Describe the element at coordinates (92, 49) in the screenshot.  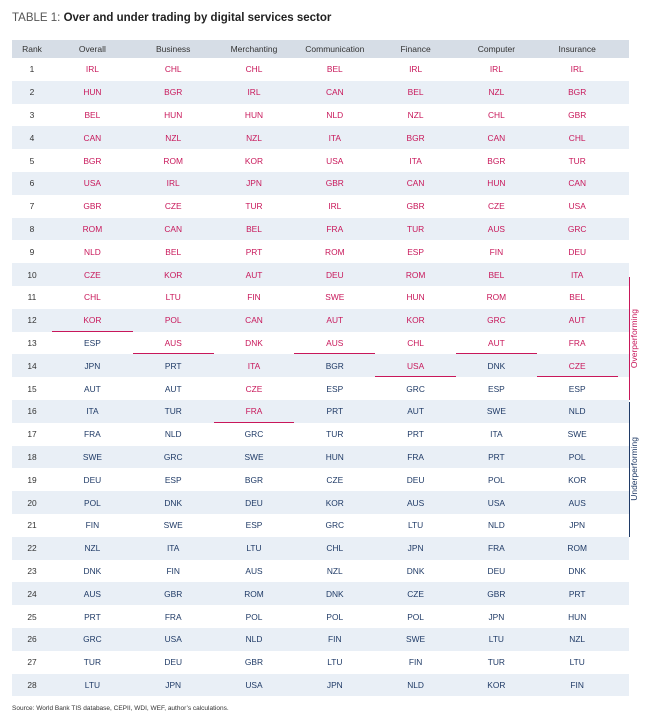
I see `header-overall: Overall` at that location.